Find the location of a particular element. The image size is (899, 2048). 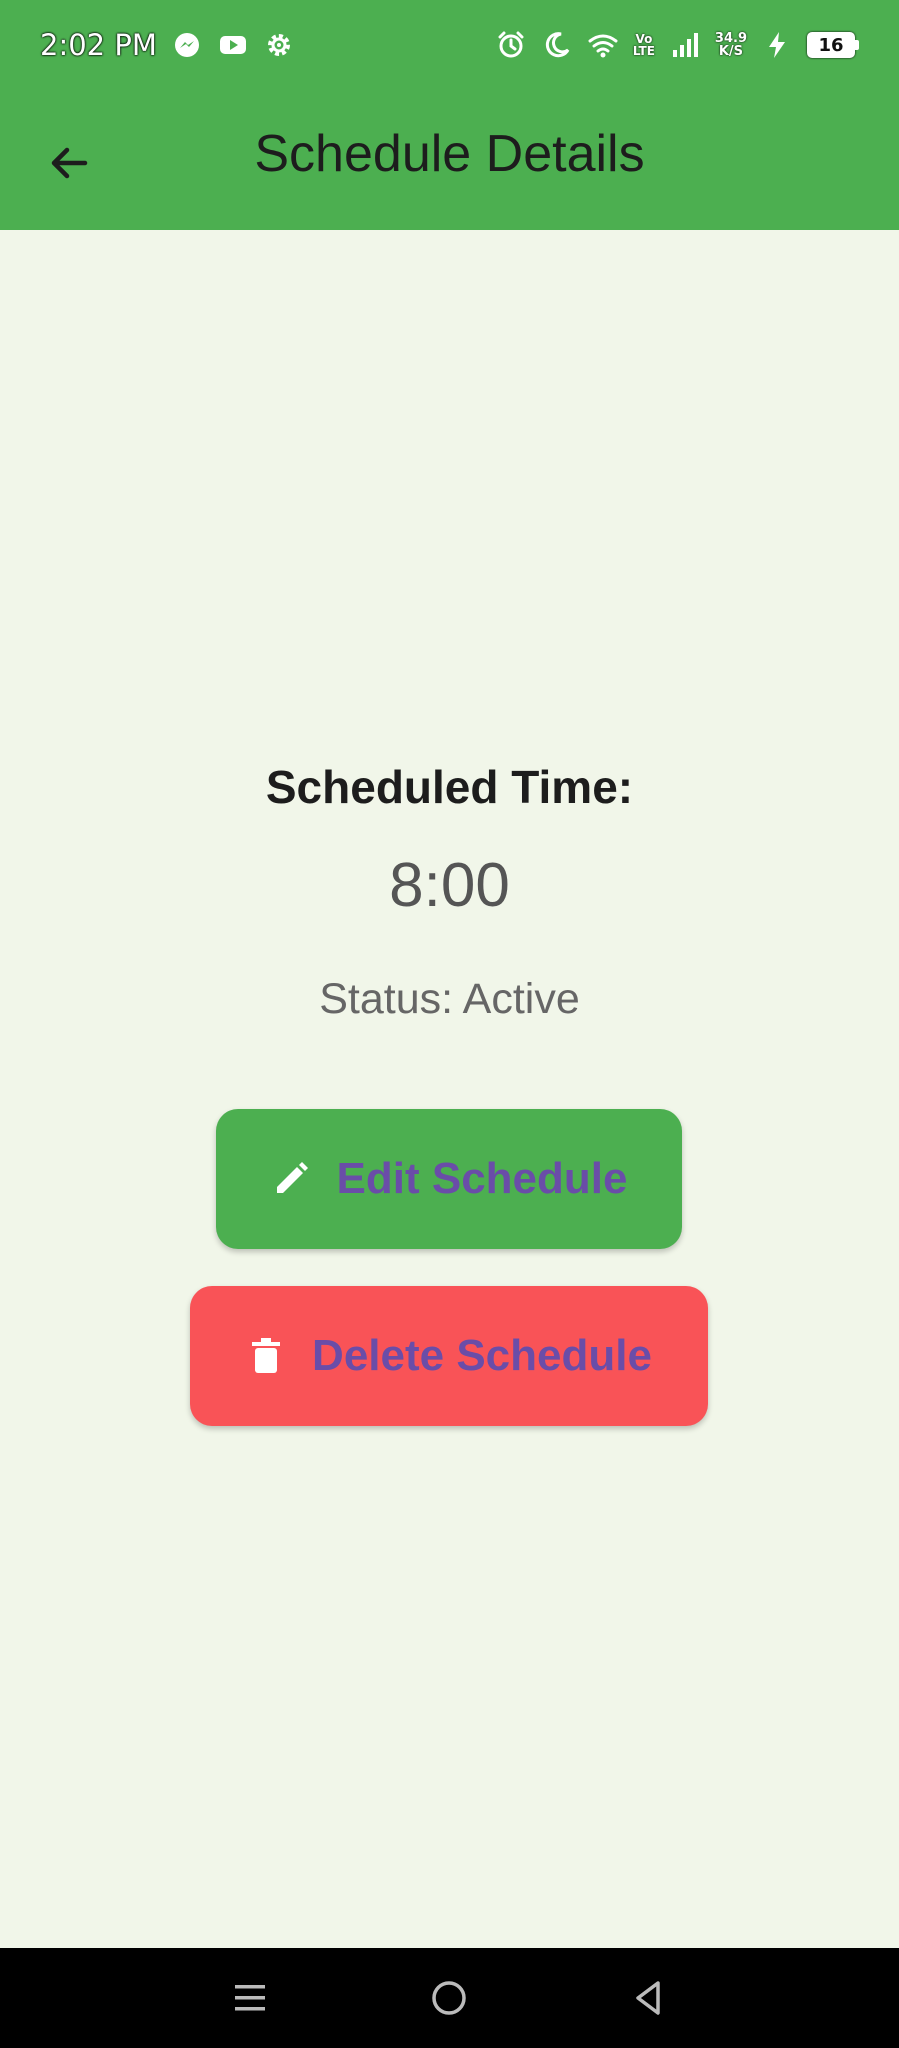

status-time: 2:02 PM is located at coordinates (98, 45).